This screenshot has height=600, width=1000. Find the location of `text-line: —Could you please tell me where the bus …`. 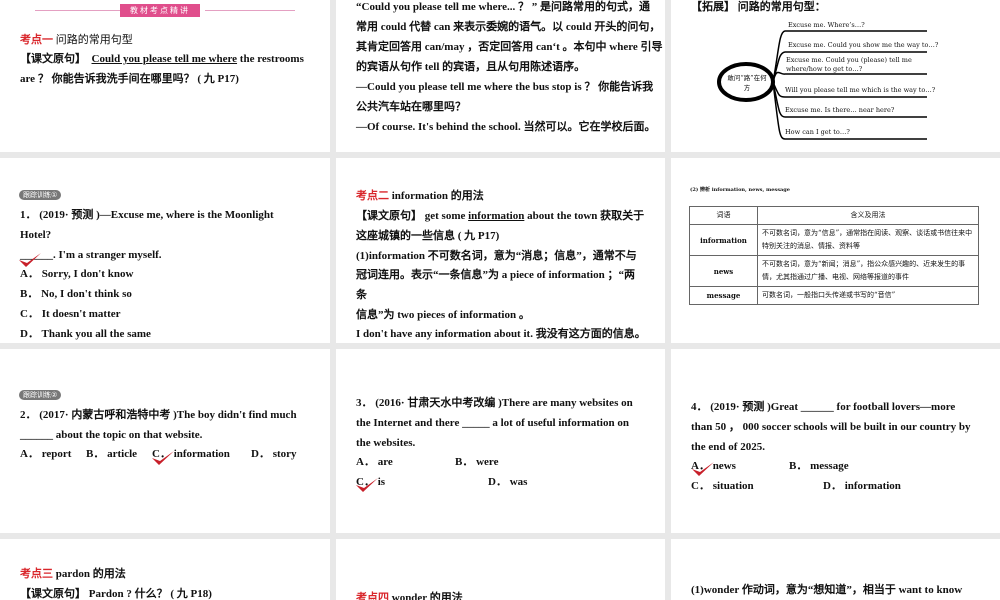

text-line: —Could you please tell me where the bus … is located at coordinates (505, 87).